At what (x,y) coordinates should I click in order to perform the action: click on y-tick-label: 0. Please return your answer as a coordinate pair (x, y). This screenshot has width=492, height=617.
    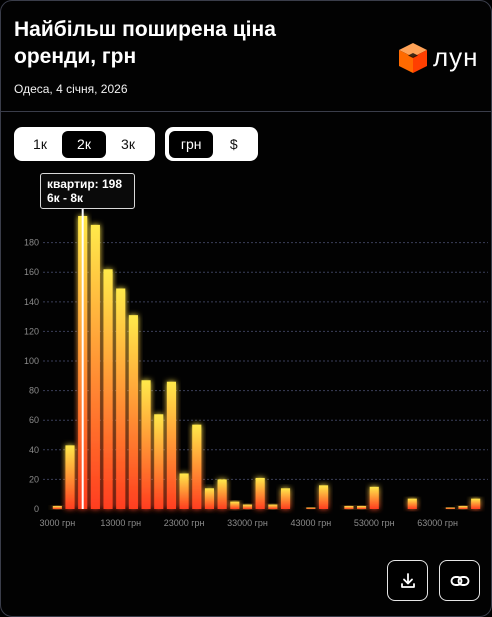
    Looking at the image, I should click on (36, 509).